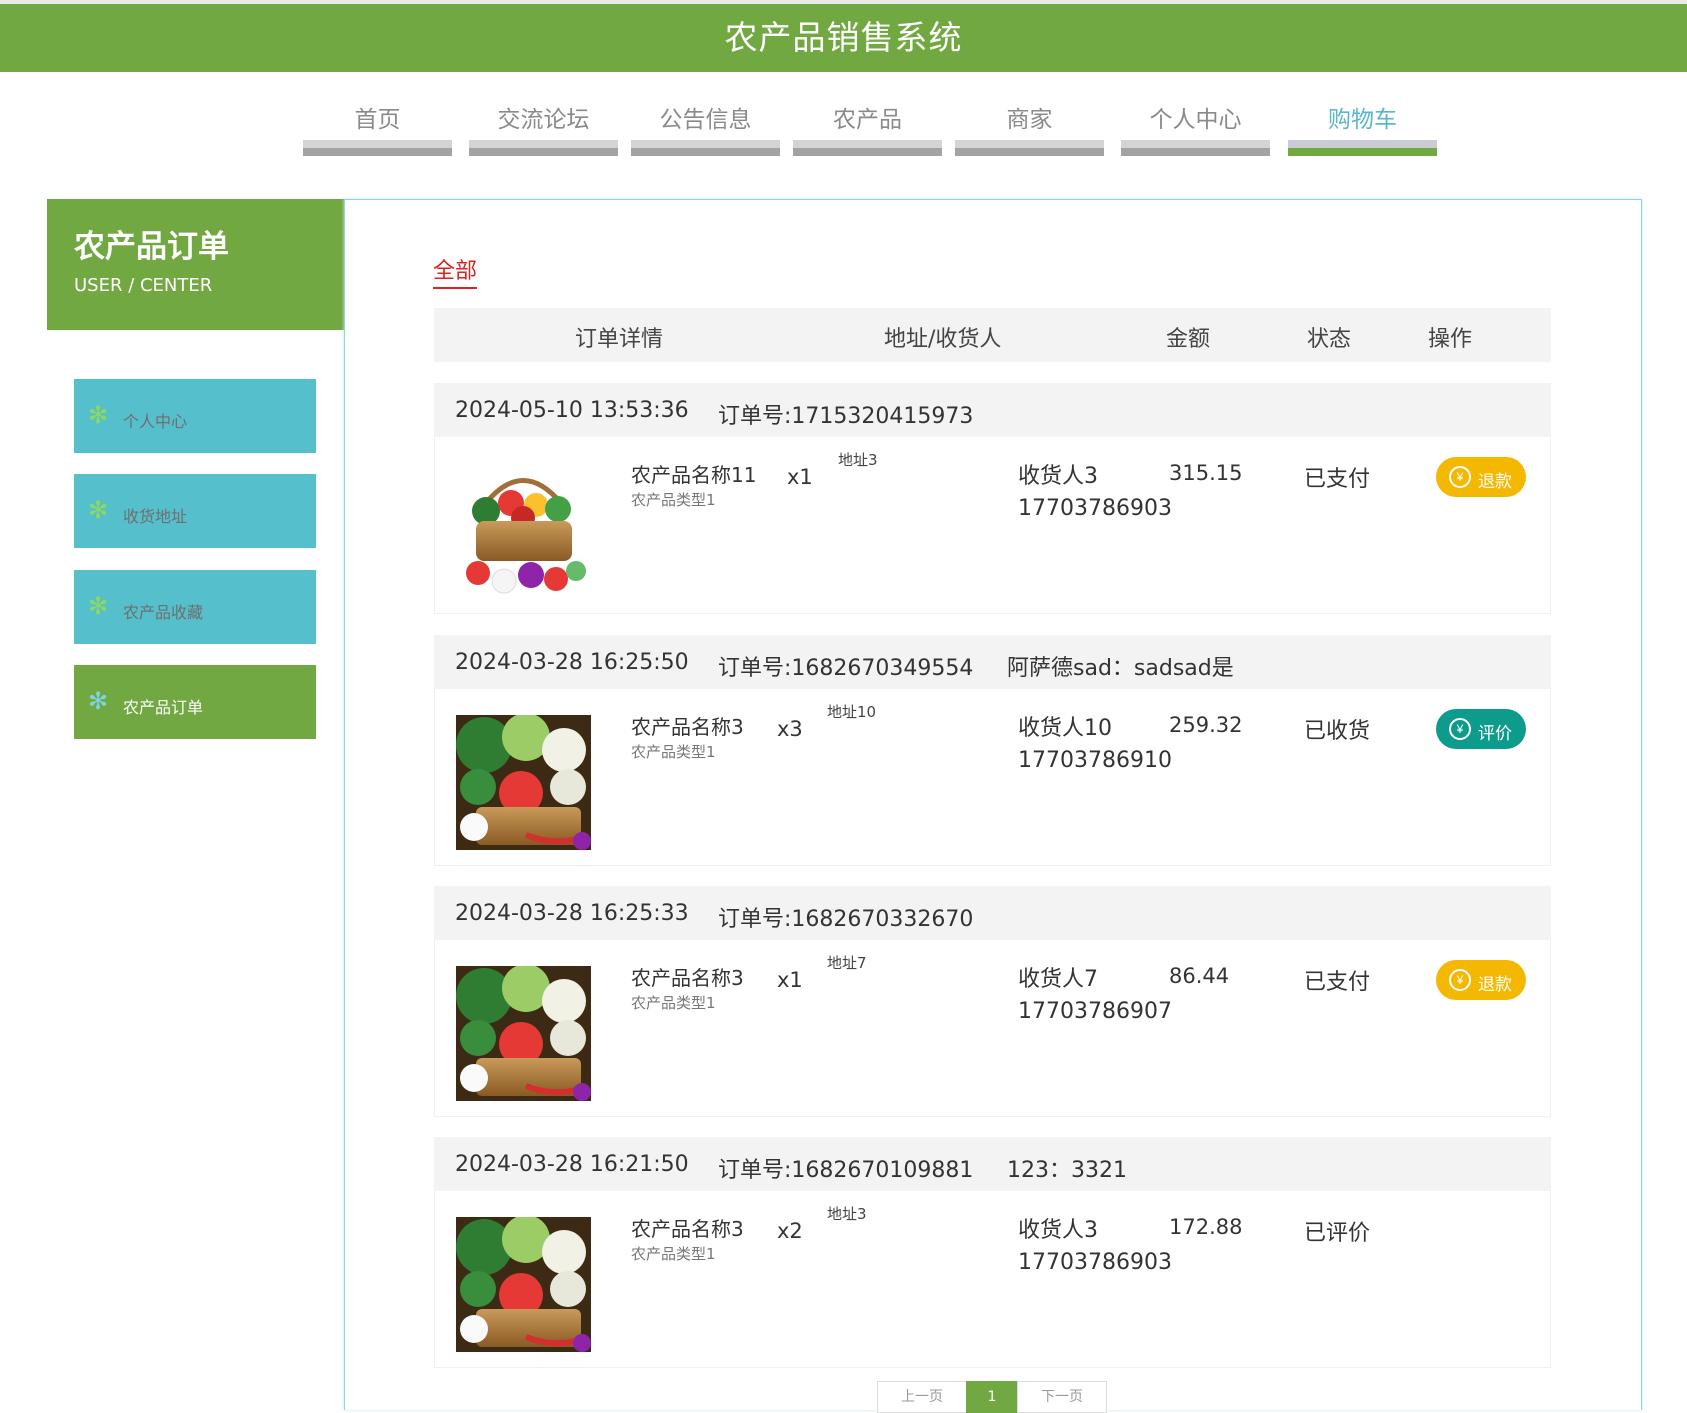  I want to click on nav-item-merchants: 商家, so click(1029, 126).